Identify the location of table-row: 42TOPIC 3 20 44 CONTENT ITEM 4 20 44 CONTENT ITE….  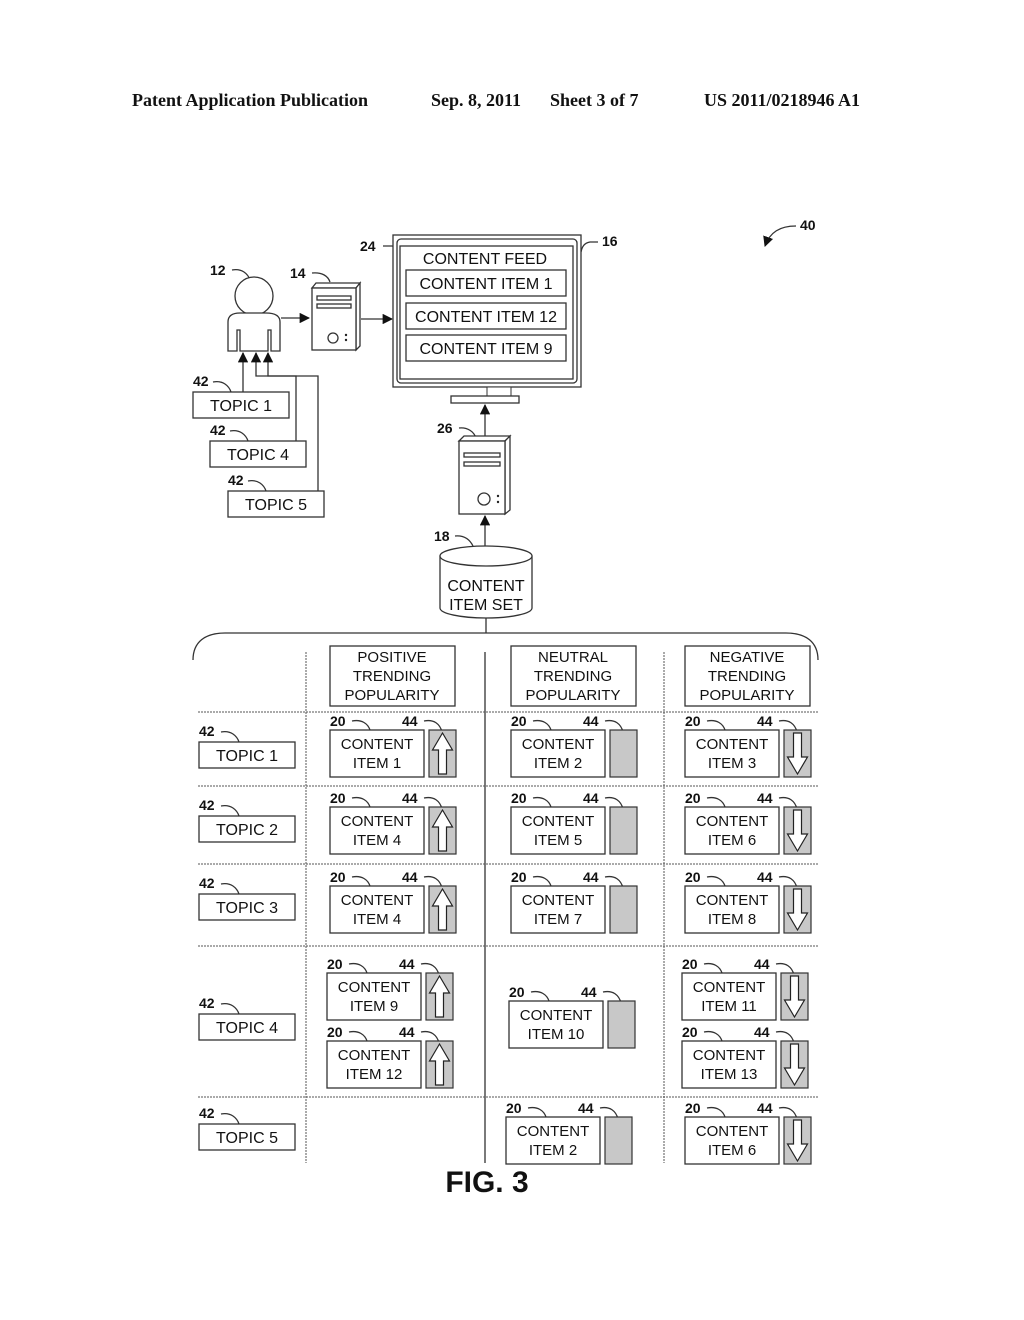
(505, 901).